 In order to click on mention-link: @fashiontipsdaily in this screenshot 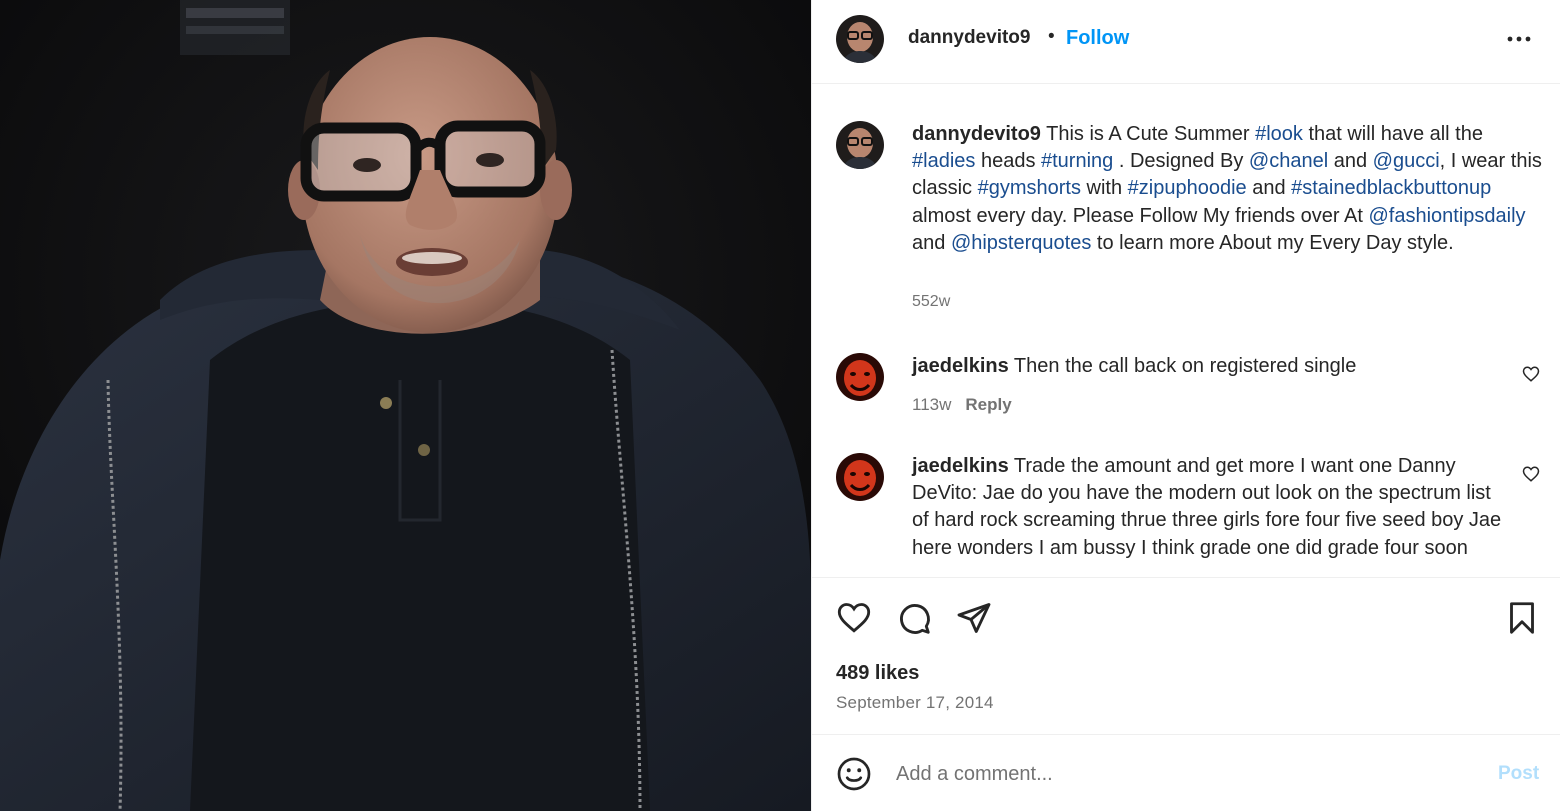, I will do `click(1446, 216)`.